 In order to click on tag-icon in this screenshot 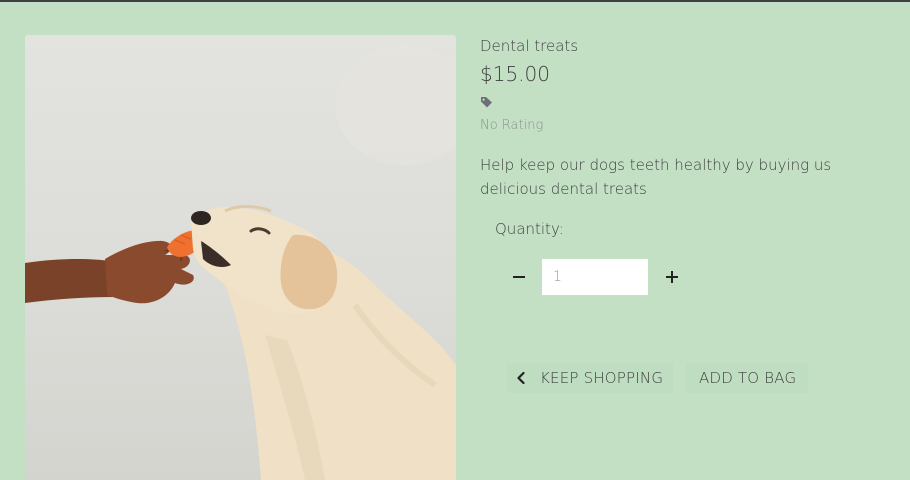, I will do `click(486, 102)`.